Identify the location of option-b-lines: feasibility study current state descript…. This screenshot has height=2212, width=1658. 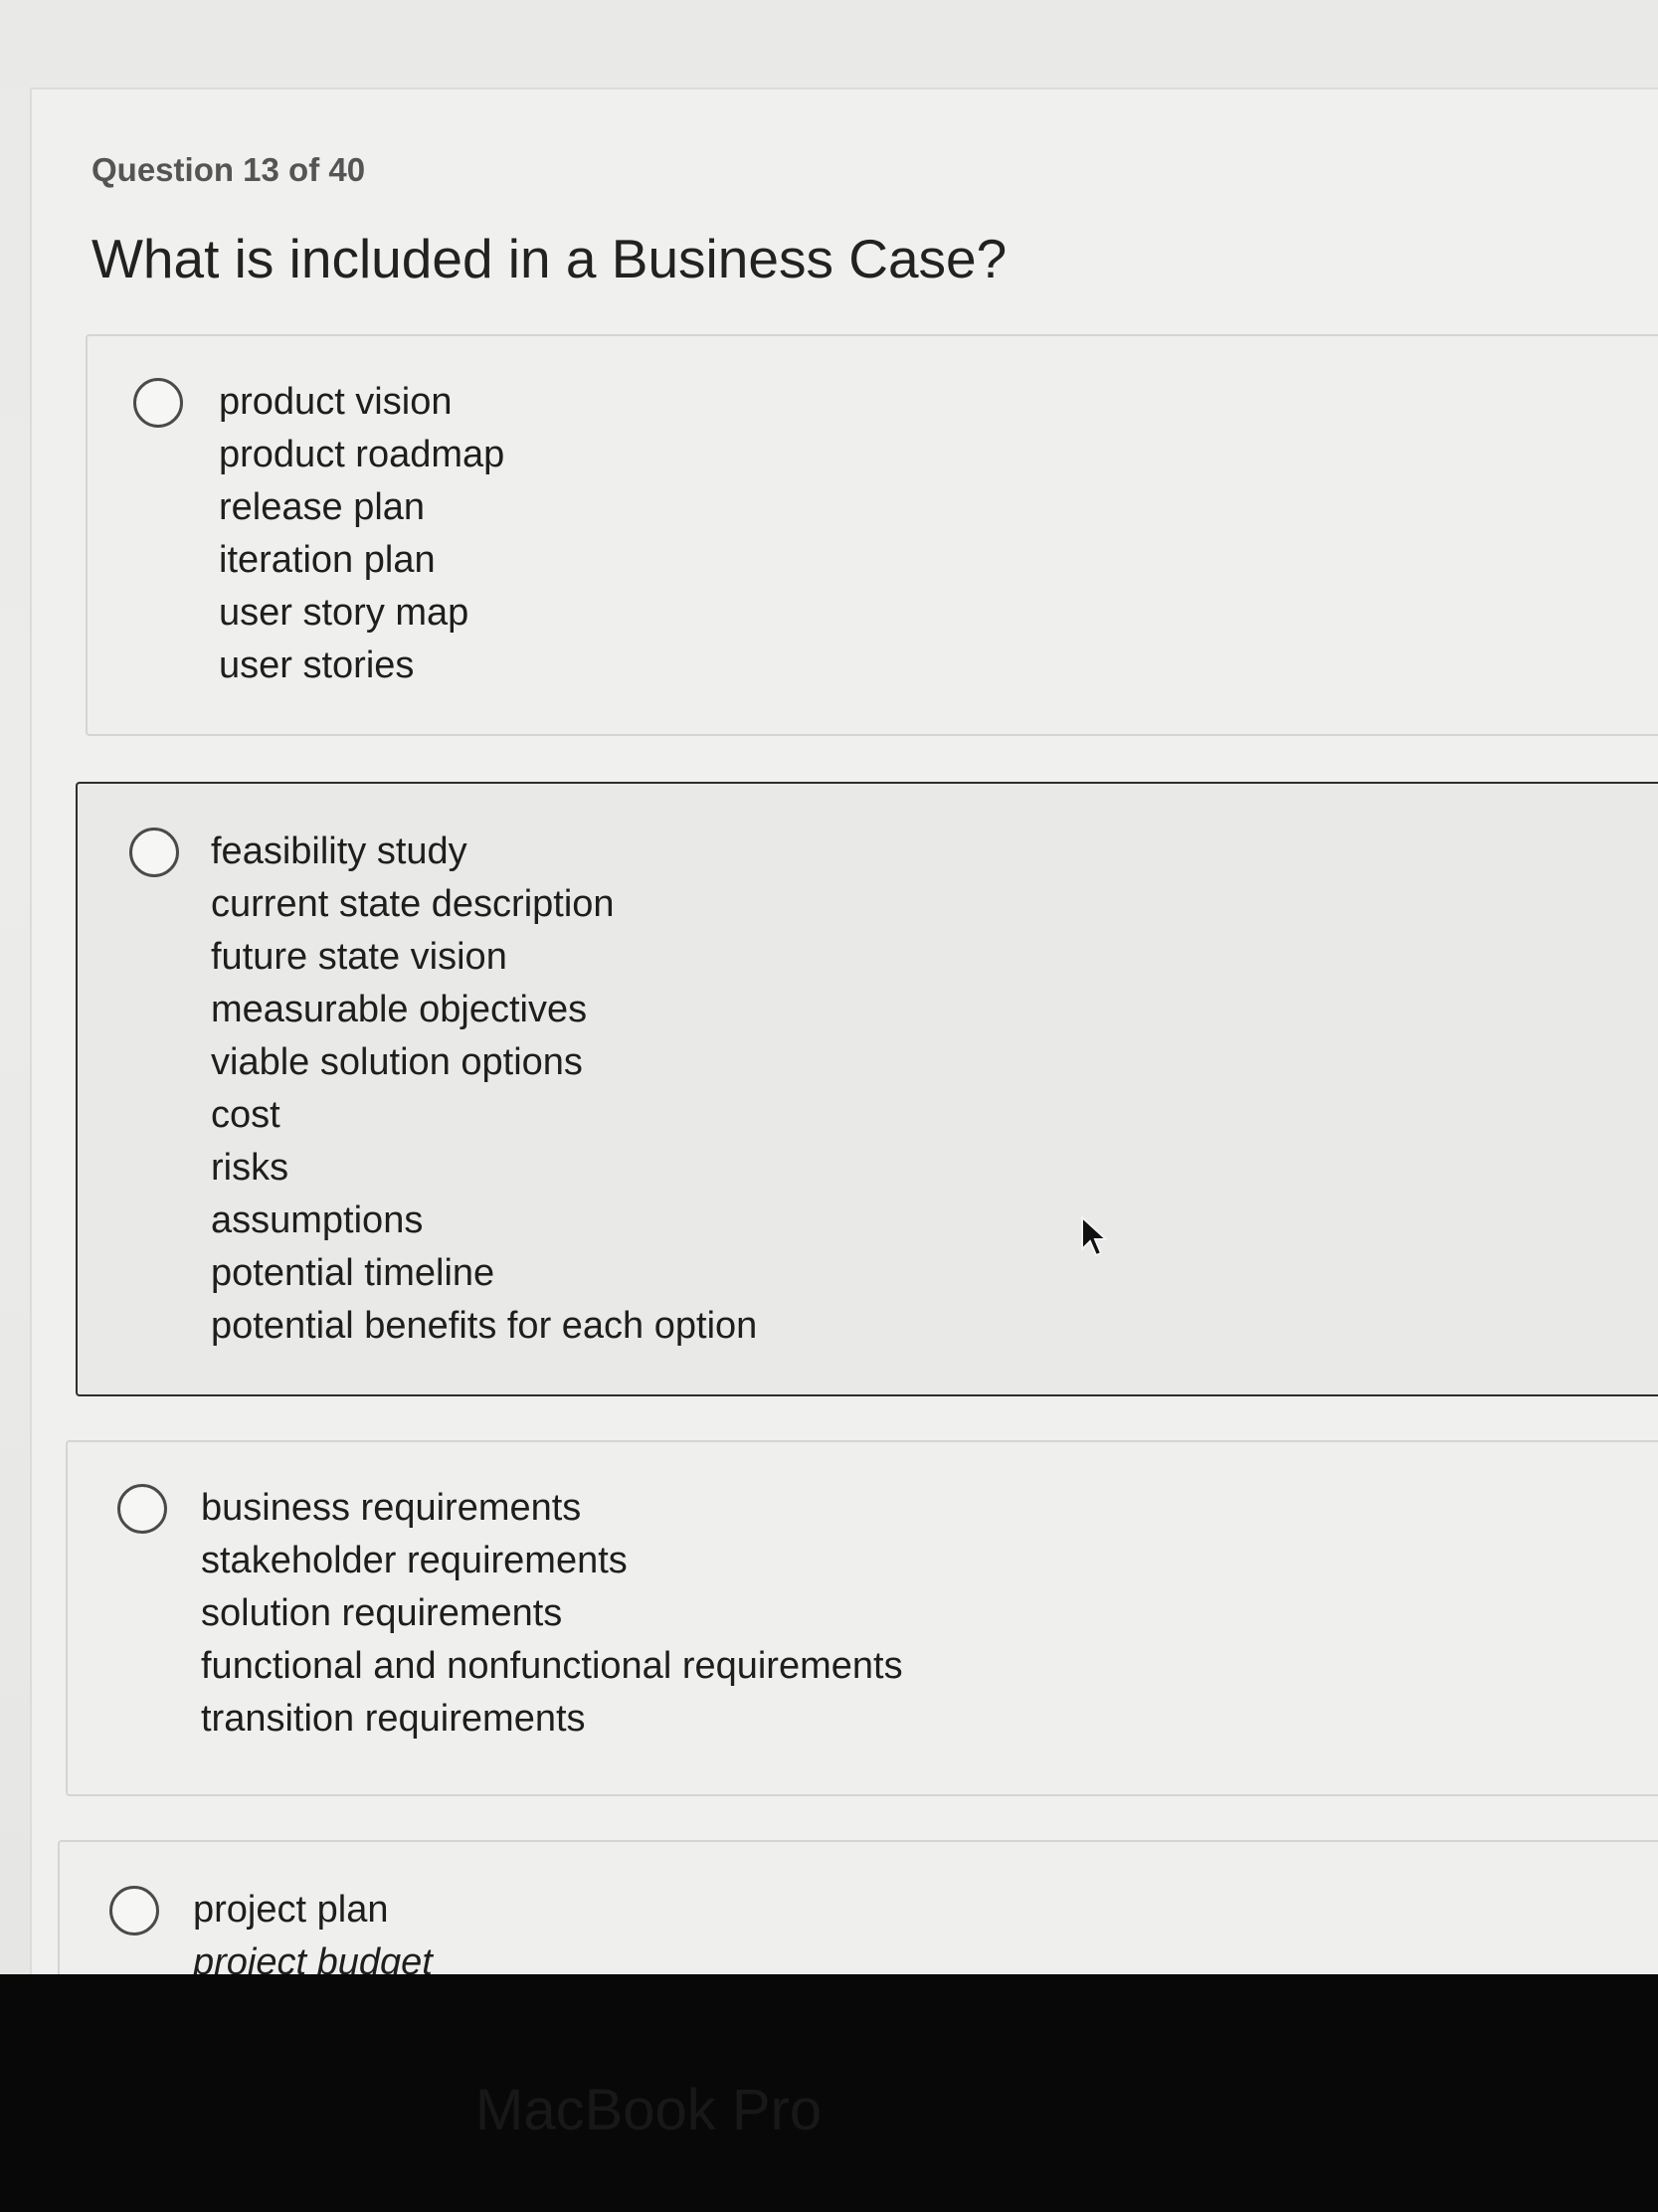
(484, 1089).